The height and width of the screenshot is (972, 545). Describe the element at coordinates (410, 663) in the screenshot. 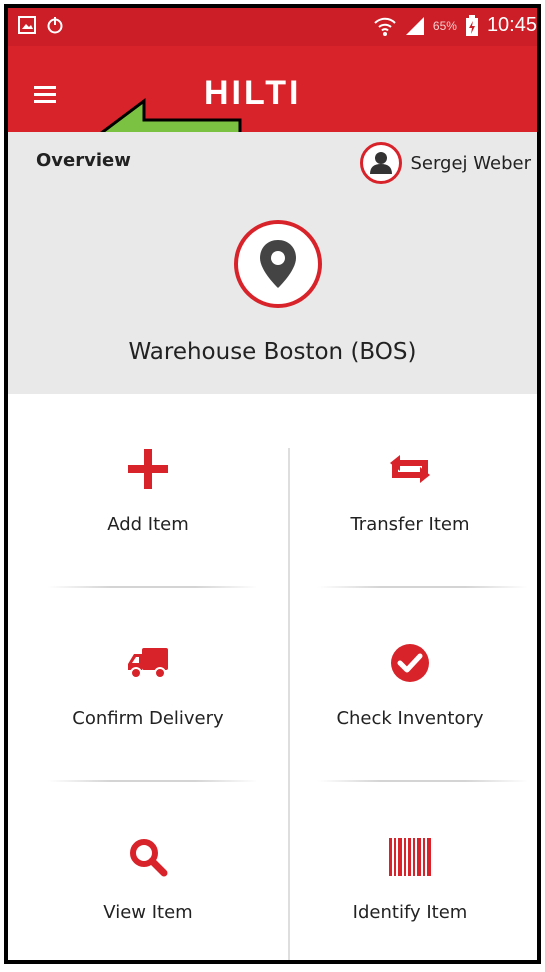

I see `check-circle-icon` at that location.